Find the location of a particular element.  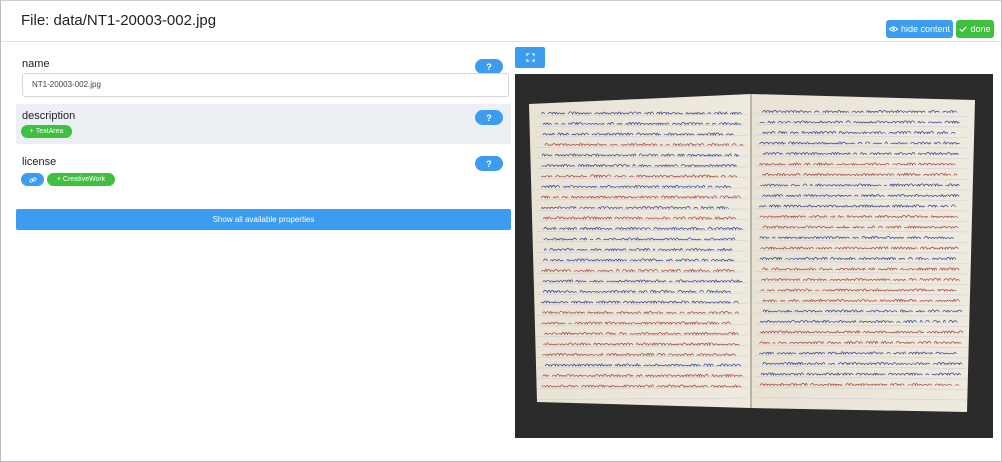

property-name: name ? NT1-20003-002.jpg is located at coordinates (263, 75).